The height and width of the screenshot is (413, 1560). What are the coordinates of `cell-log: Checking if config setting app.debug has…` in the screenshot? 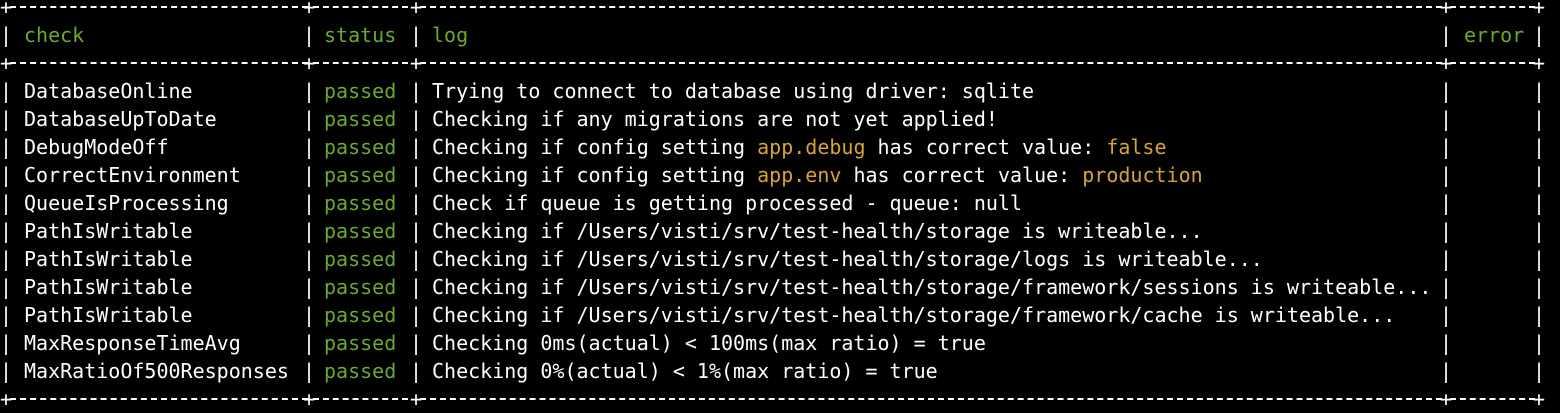 It's located at (799, 147).